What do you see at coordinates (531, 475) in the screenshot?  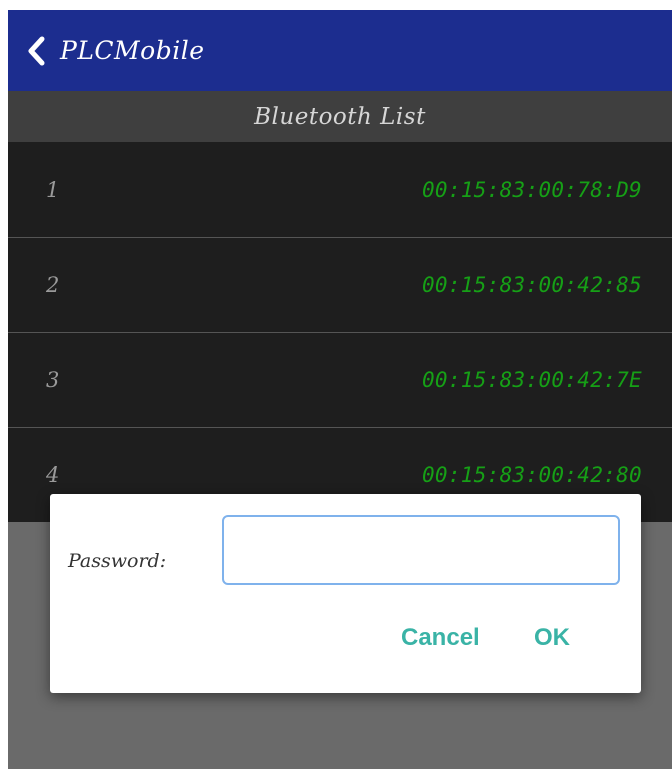 I see `device-mac-address: 00:15:83:00:42:80` at bounding box center [531, 475].